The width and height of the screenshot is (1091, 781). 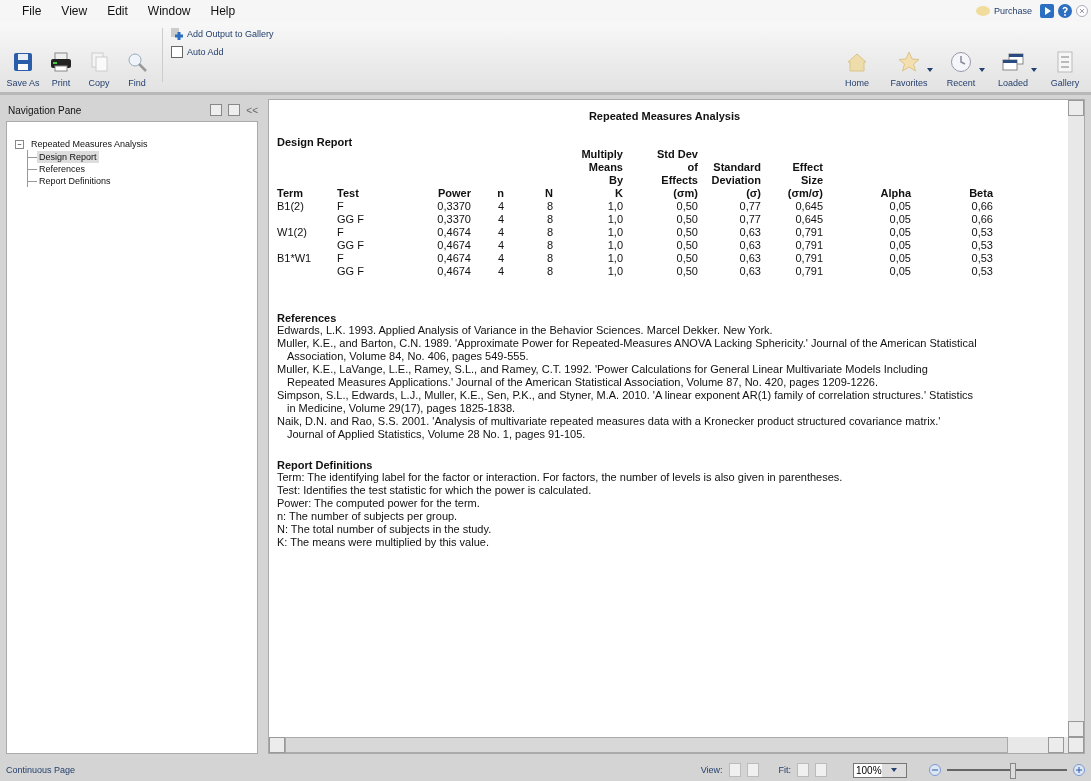 What do you see at coordinates (137, 62) in the screenshot?
I see `search-icon` at bounding box center [137, 62].